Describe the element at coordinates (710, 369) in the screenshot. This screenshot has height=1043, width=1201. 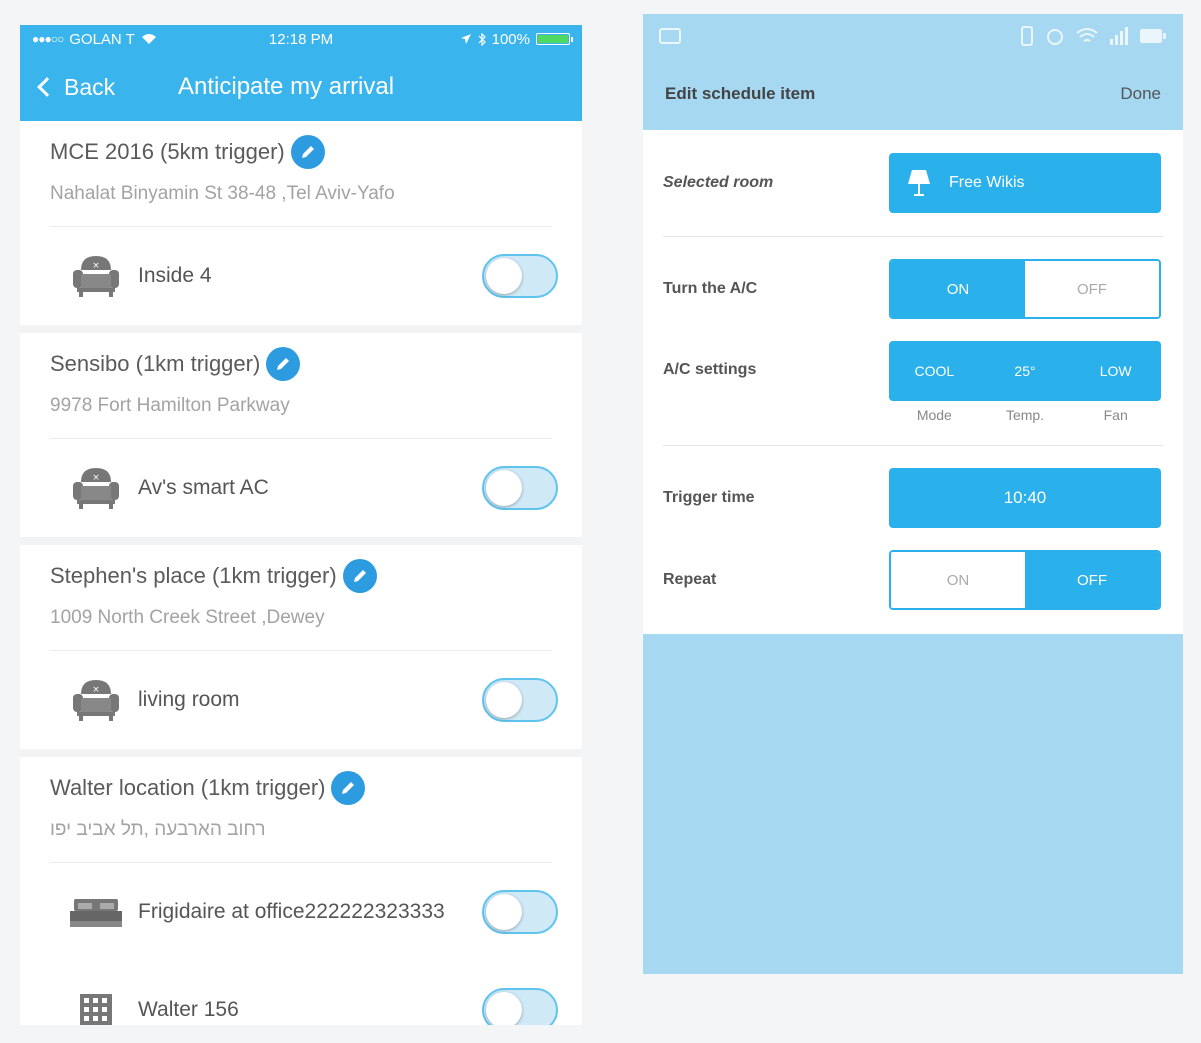
I see `ac-settings-label: A/C settings` at that location.